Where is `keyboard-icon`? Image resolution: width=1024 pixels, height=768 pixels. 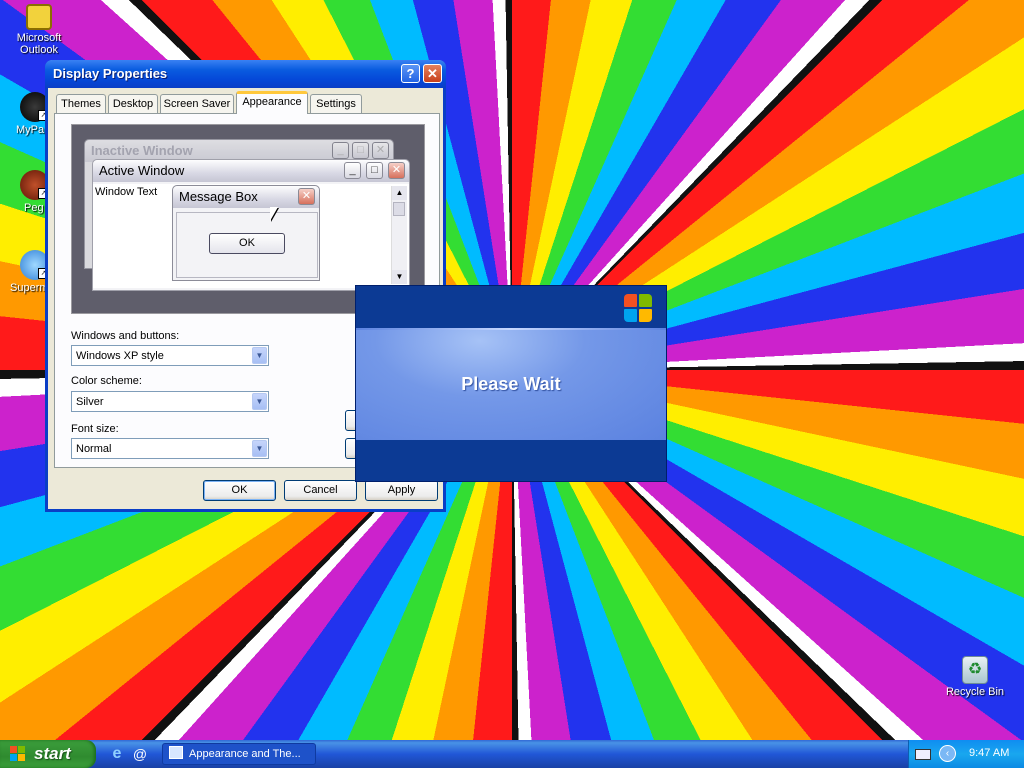
keyboard-icon is located at coordinates (923, 754).